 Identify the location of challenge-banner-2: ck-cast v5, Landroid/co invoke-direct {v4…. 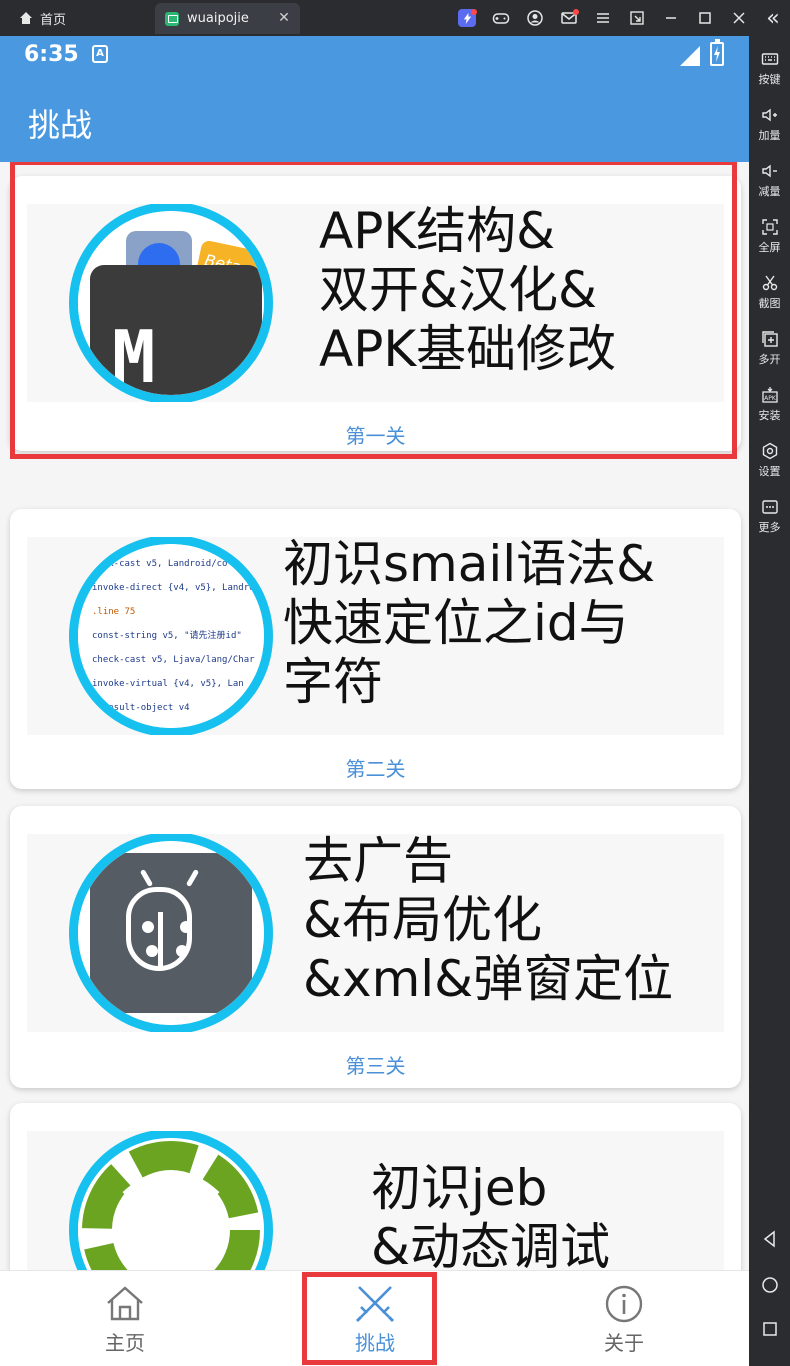
(375, 636).